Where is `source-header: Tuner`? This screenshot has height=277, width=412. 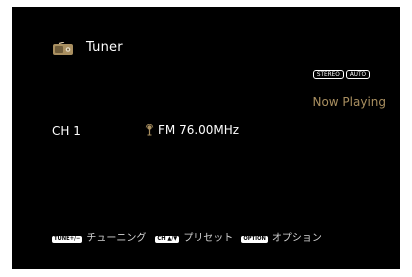
source-header: Tuner is located at coordinates (87, 48).